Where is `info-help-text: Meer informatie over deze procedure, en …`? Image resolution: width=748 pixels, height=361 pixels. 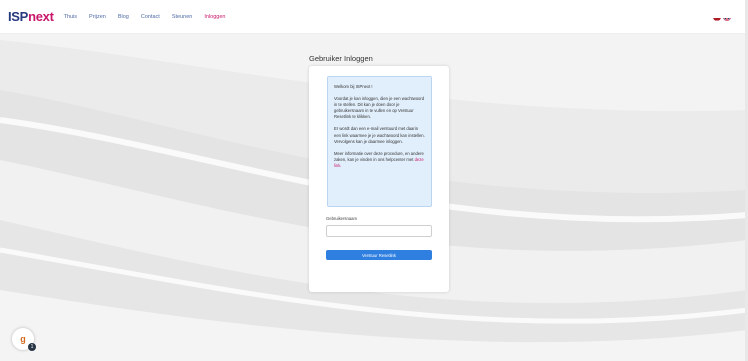
info-help-text: Meer informatie over deze procedure, en … is located at coordinates (379, 156).